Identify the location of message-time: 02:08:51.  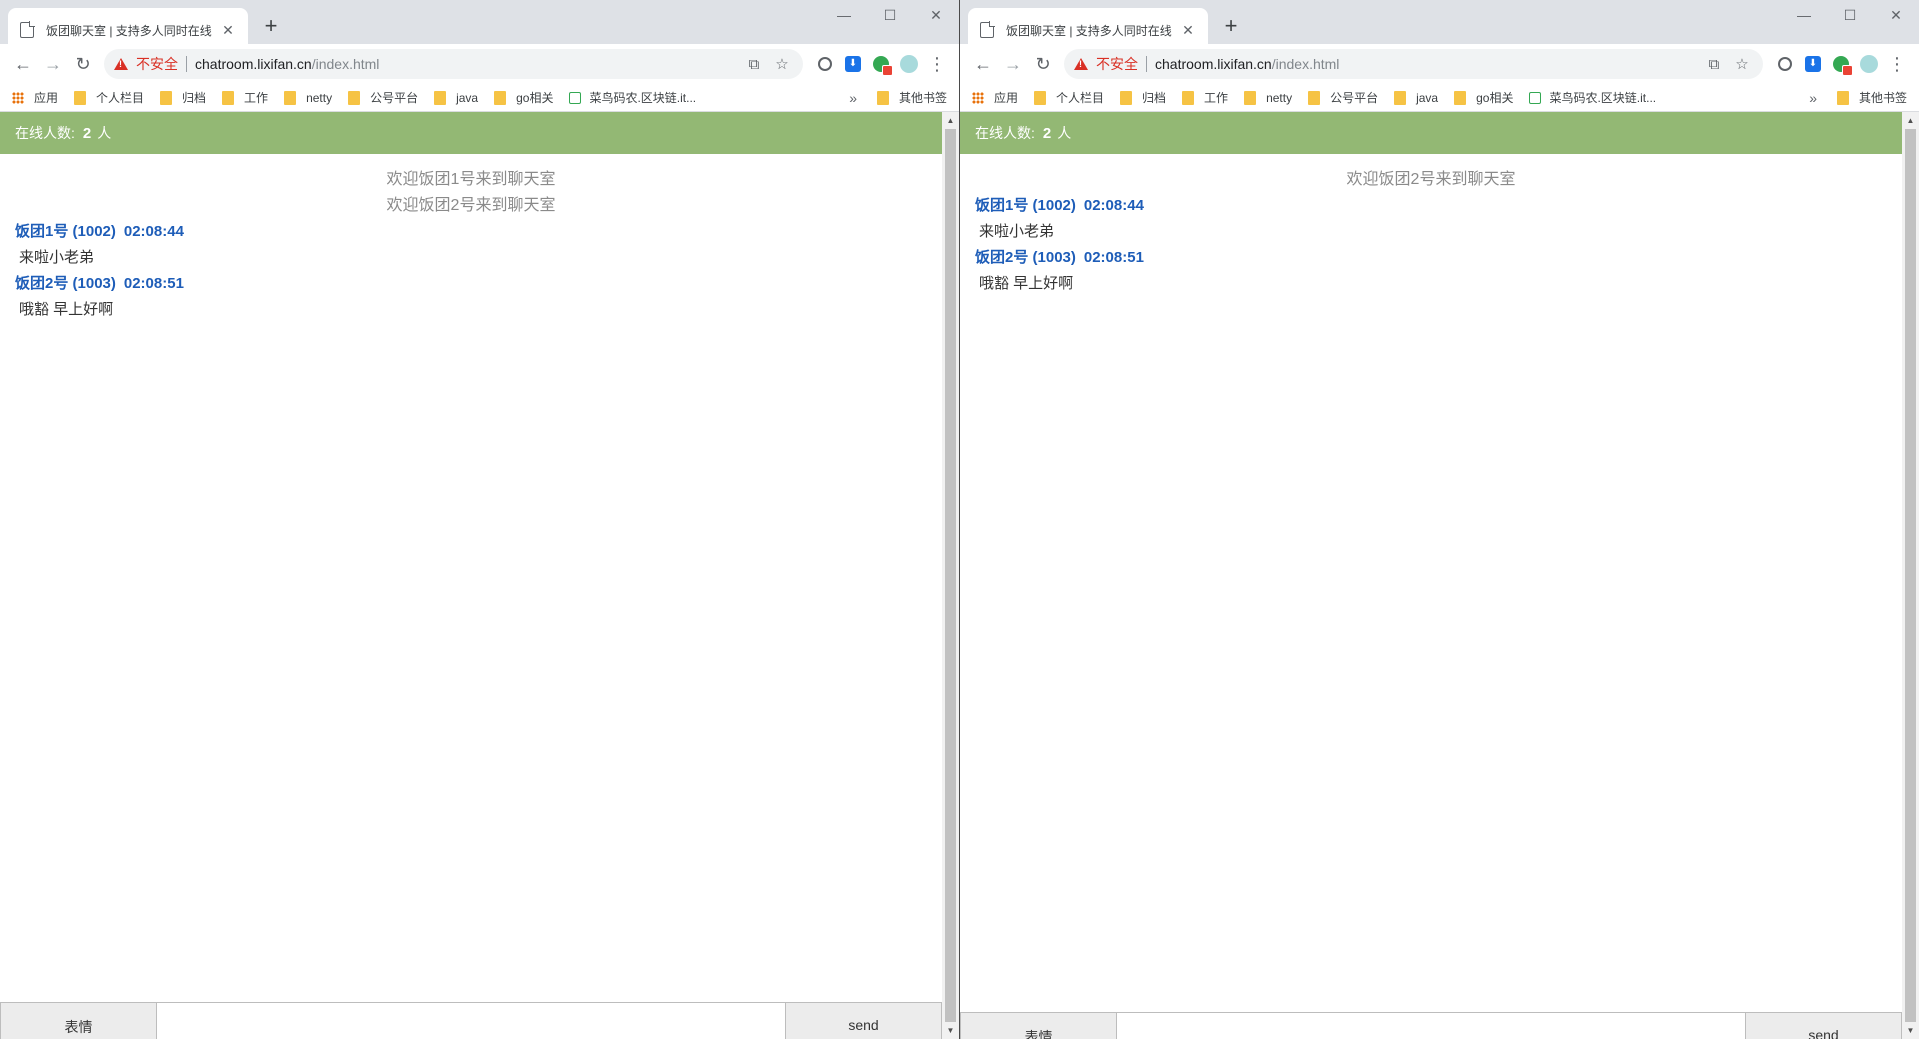
(153, 283).